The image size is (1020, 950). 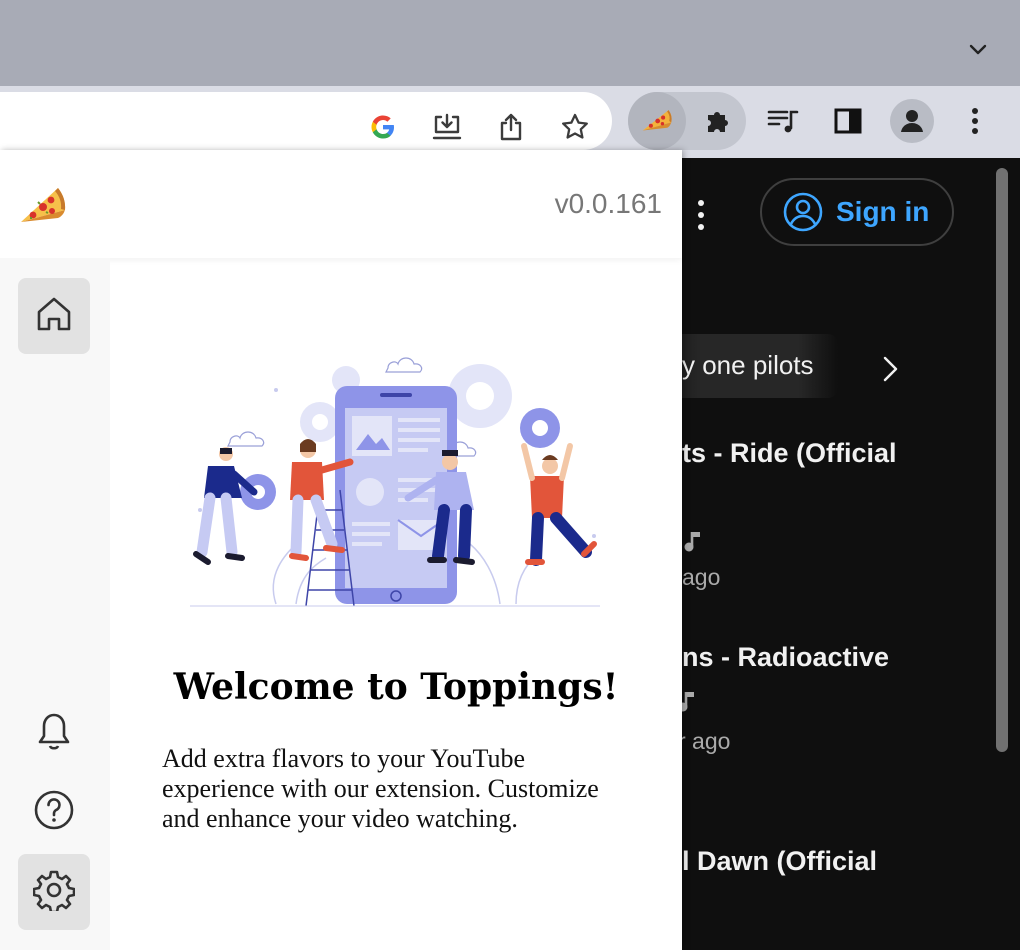 I want to click on home-icon, so click(x=54, y=316).